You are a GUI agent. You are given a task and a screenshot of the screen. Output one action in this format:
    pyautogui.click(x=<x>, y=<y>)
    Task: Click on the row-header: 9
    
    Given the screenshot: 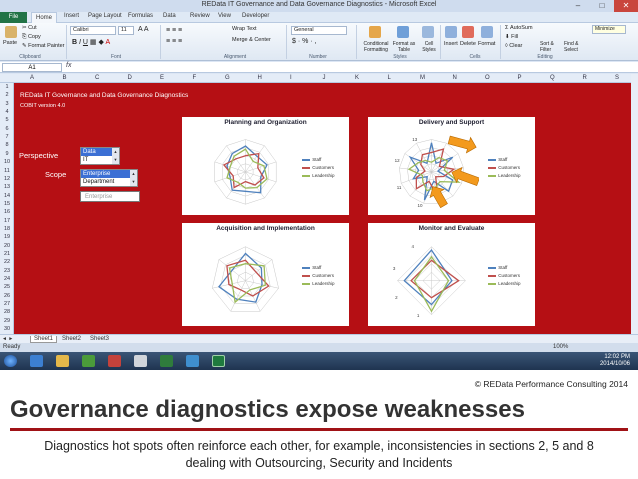 What is the action you would take?
    pyautogui.click(x=7, y=154)
    